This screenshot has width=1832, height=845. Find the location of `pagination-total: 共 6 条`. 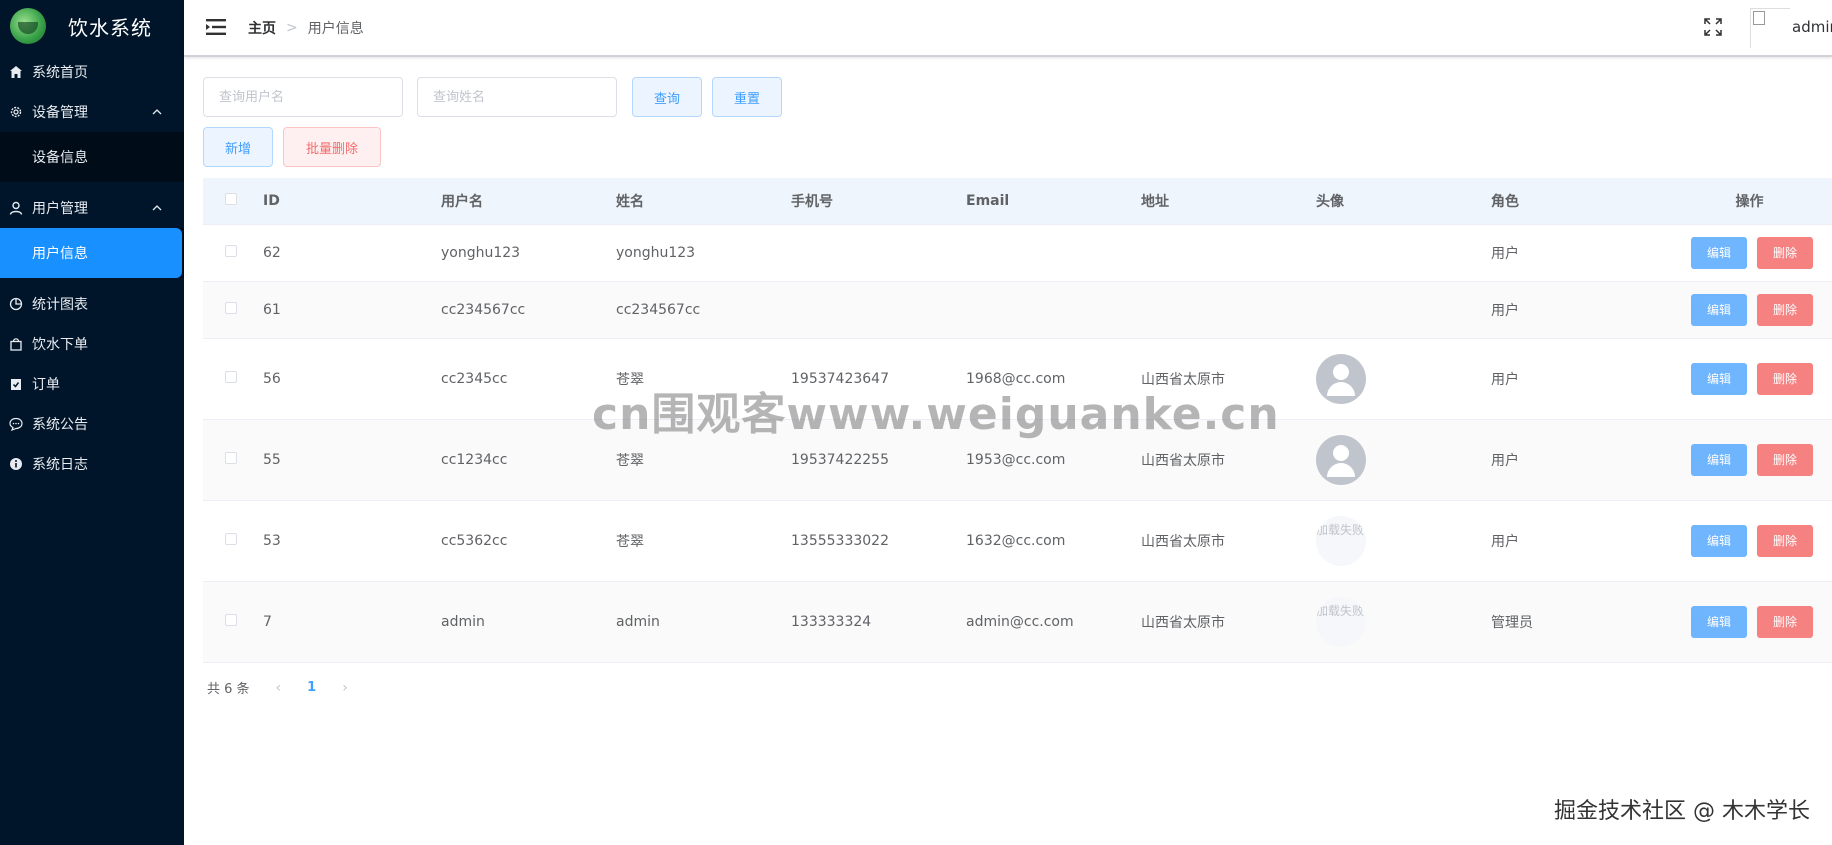

pagination-total: 共 6 条 is located at coordinates (228, 689).